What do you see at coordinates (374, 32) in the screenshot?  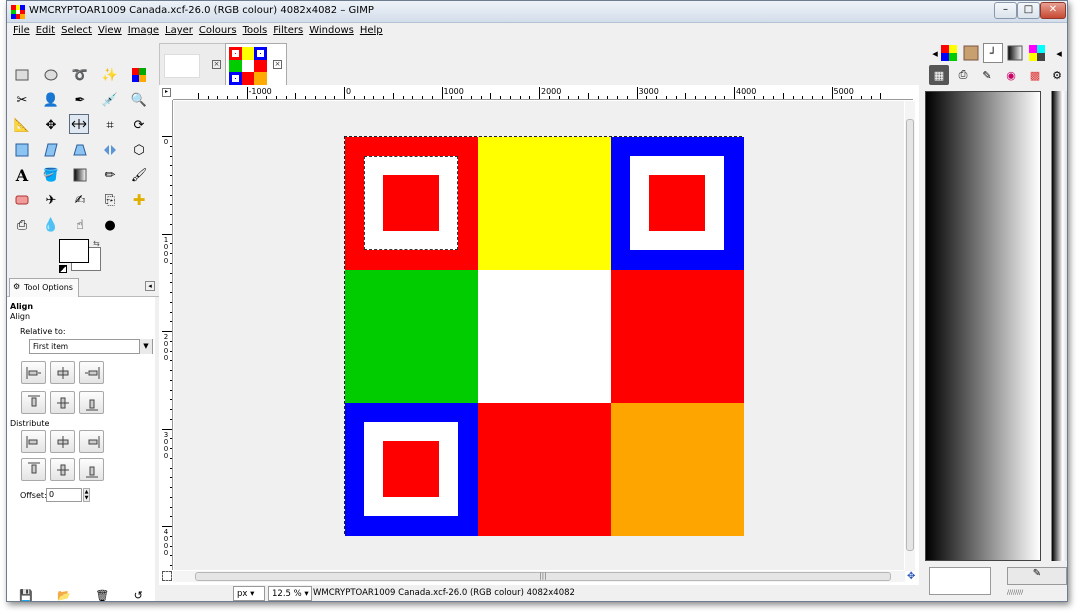 I see `menu-help: Help` at bounding box center [374, 32].